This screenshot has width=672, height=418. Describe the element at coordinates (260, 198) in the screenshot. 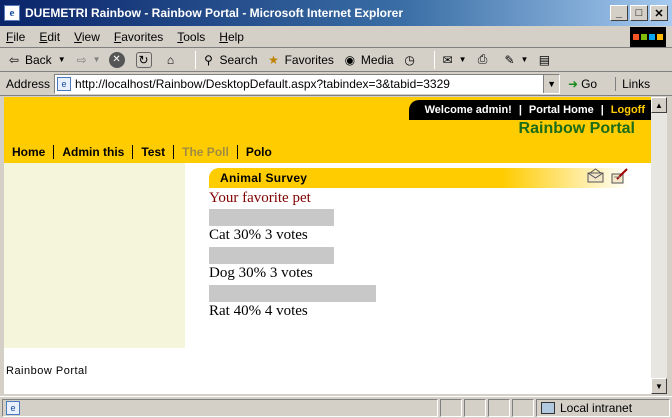

I see `poll-question: Your favorite pet` at that location.